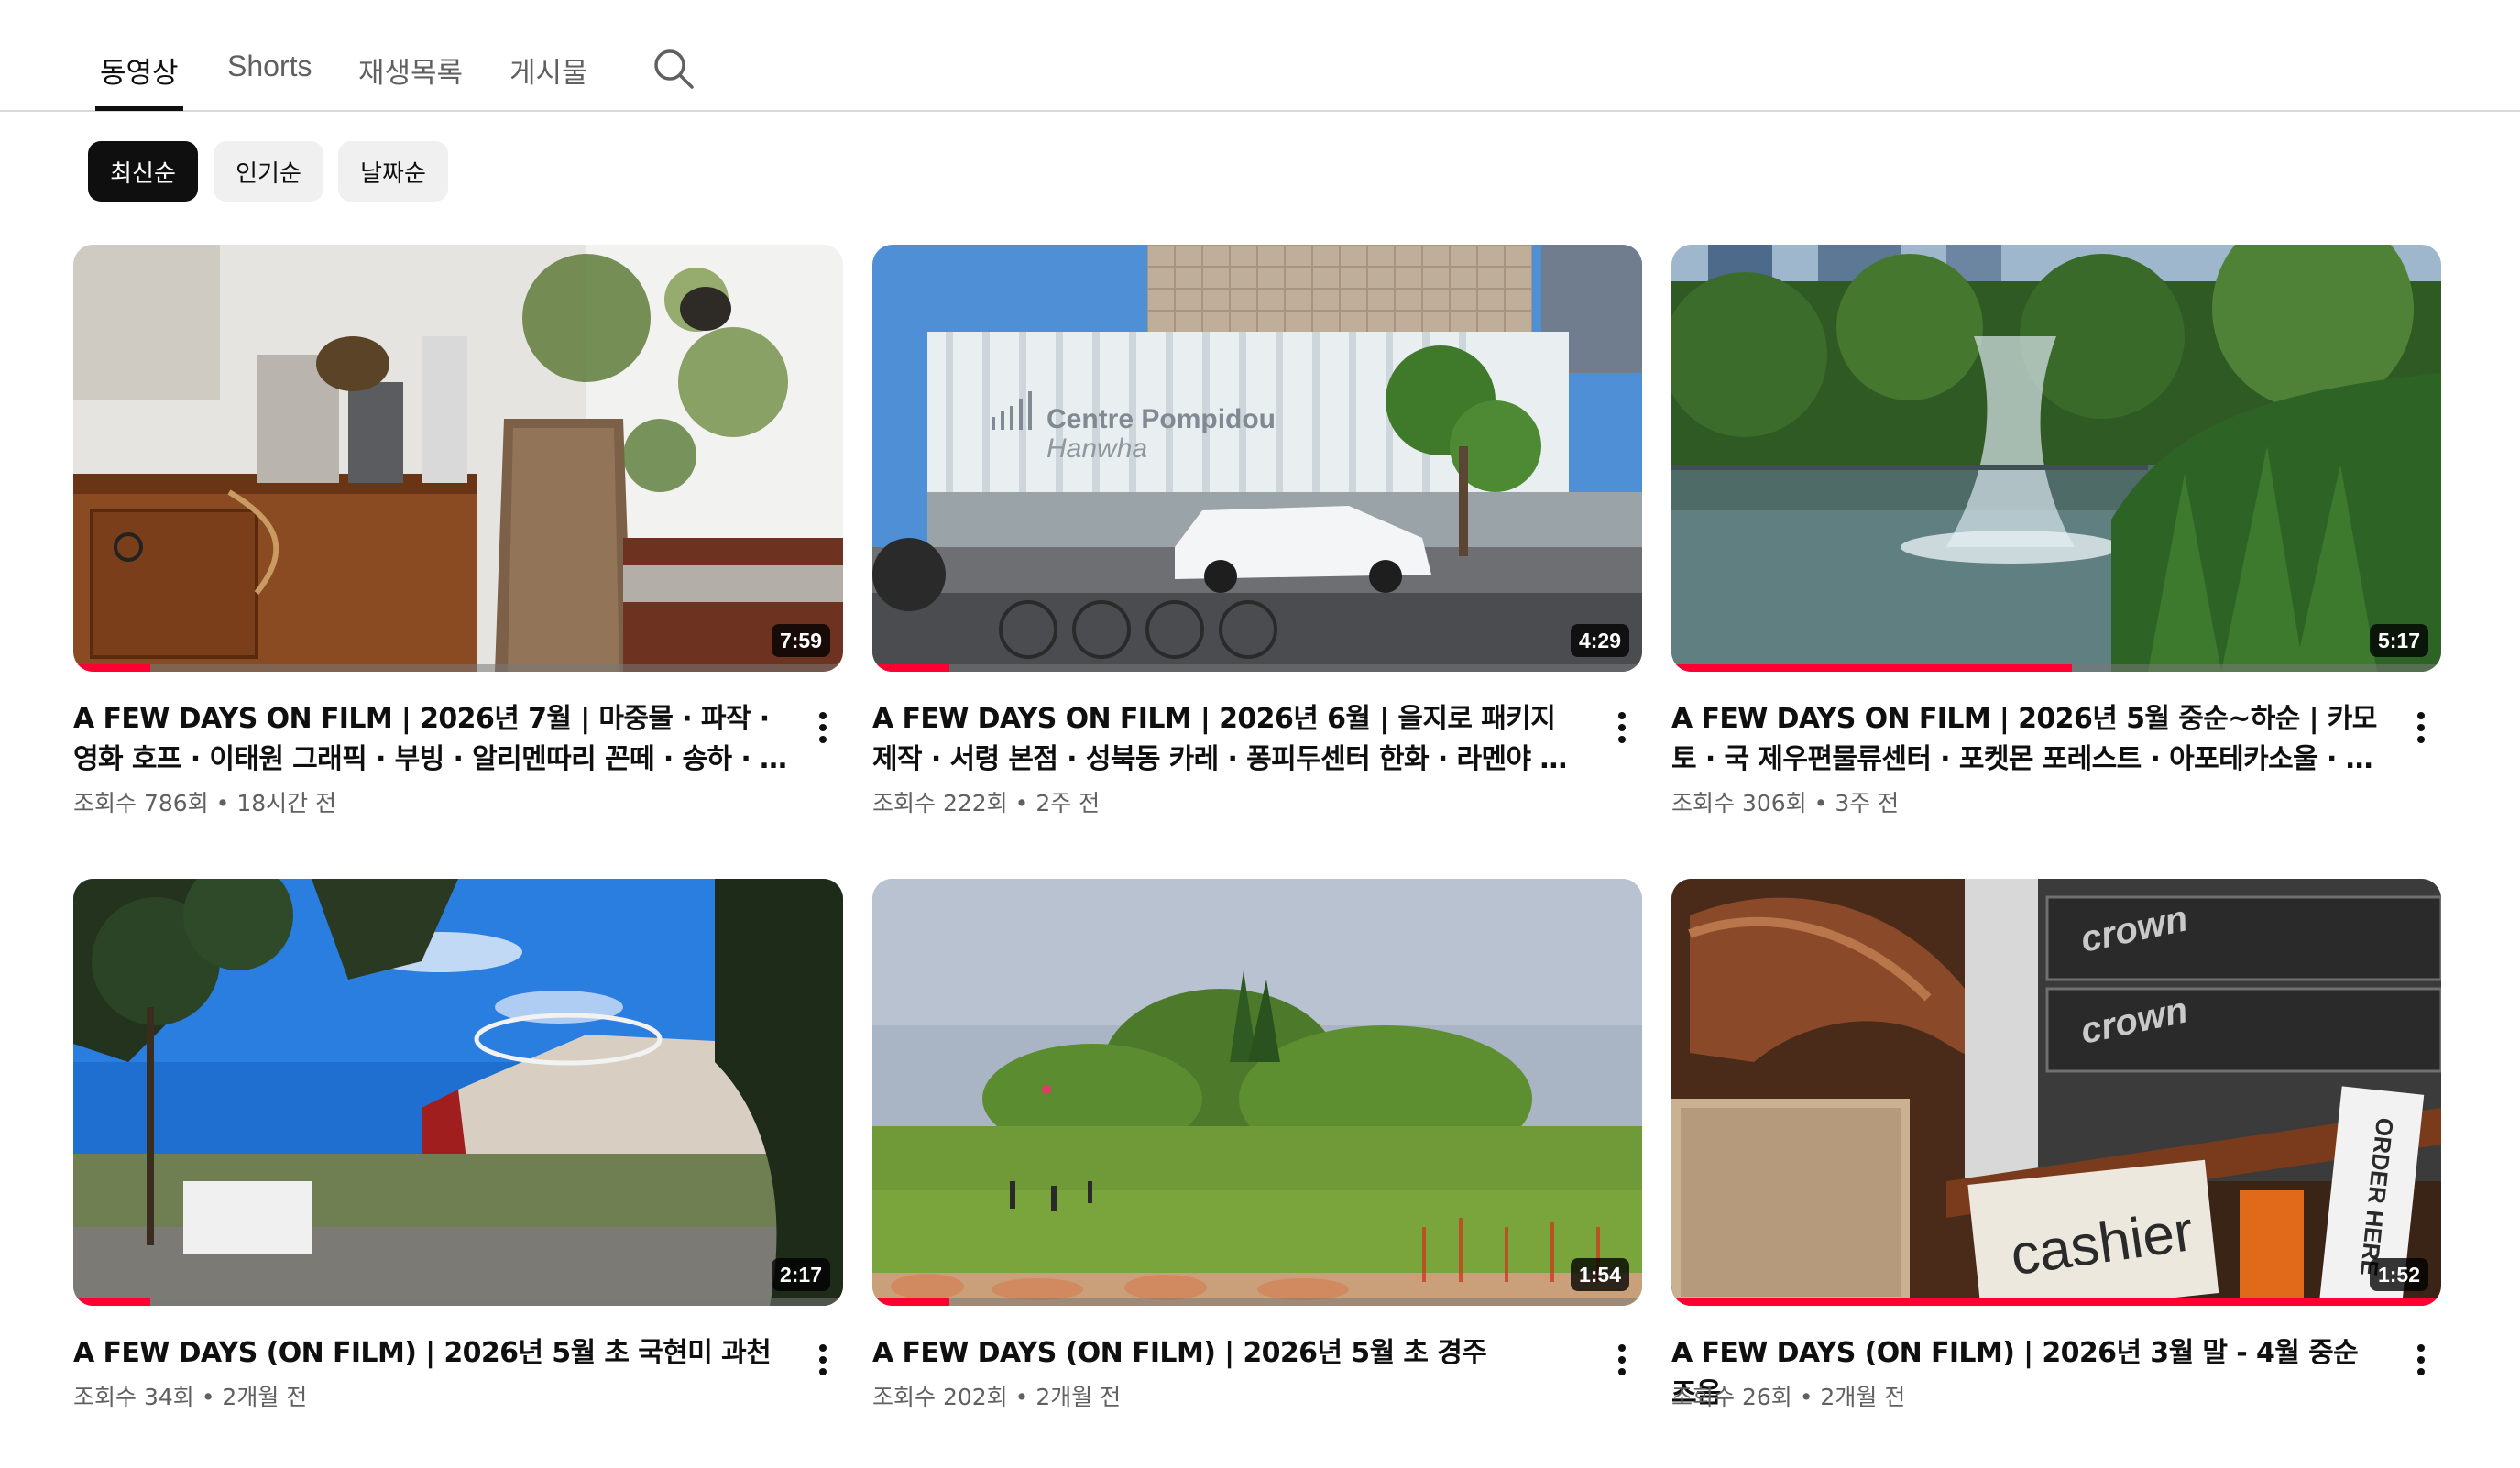 This screenshot has height=1468, width=2520. Describe the element at coordinates (1867, 803) in the screenshot. I see `upload-age: 3주 전` at that location.